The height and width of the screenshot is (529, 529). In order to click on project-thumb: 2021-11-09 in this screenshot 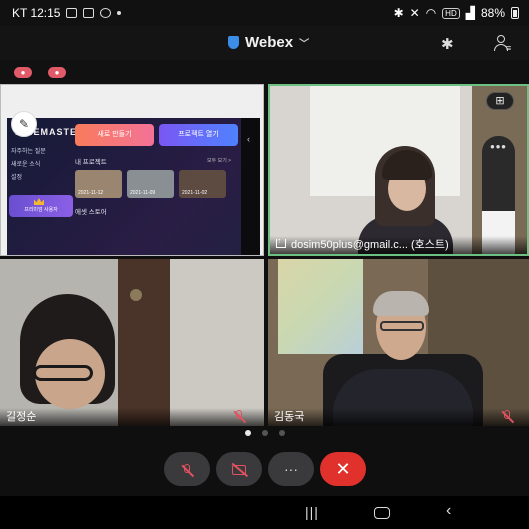, I will do `click(150, 184)`.